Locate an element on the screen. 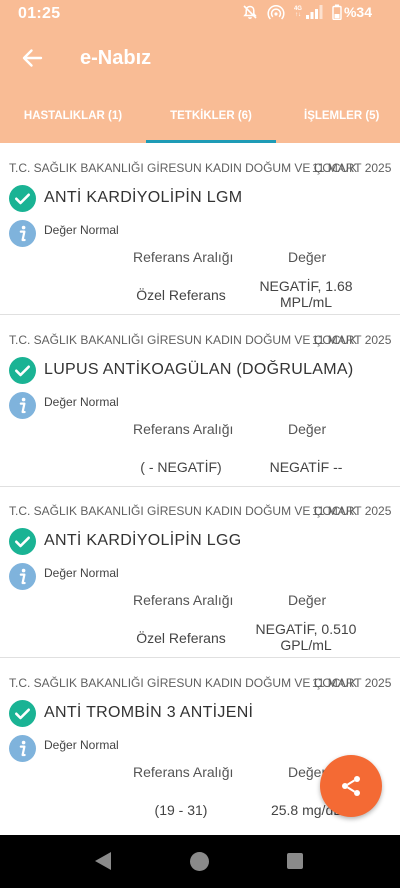 Image resolution: width=400 pixels, height=888 pixels. arrow-left-icon is located at coordinates (32, 58).